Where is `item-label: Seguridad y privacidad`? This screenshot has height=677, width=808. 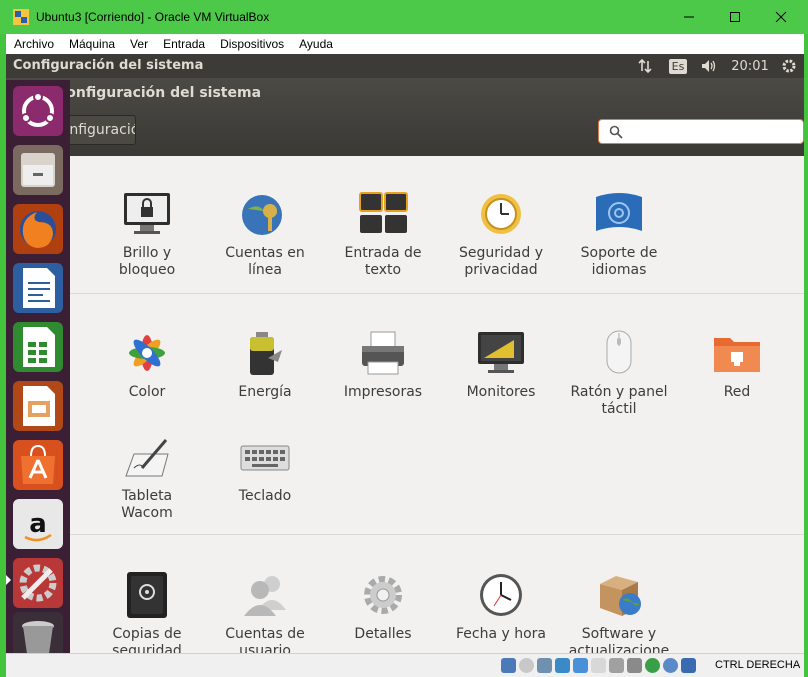
item-label: Seguridad y privacidad is located at coordinates (501, 261).